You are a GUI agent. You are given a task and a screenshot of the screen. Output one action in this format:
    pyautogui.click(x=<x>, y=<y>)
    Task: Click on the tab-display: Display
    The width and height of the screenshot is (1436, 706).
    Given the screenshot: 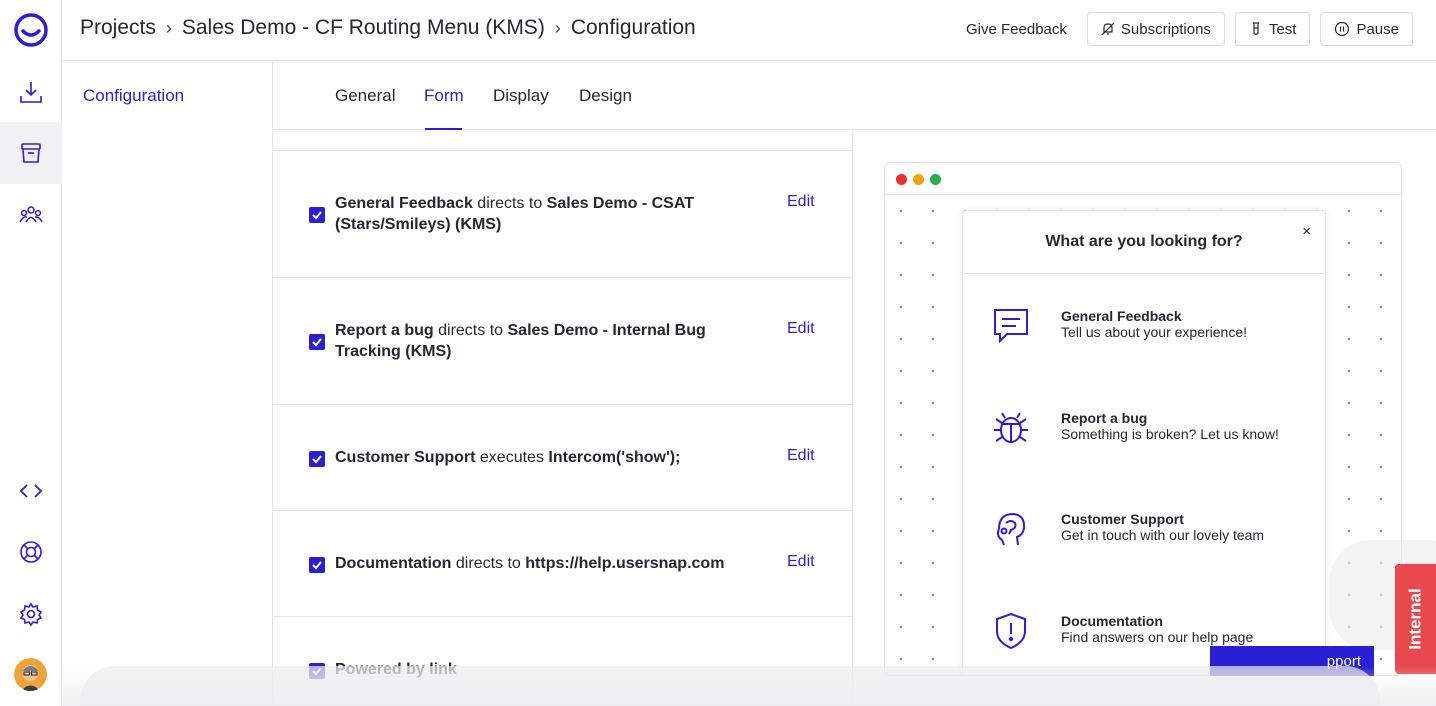 What is the action you would take?
    pyautogui.click(x=521, y=96)
    